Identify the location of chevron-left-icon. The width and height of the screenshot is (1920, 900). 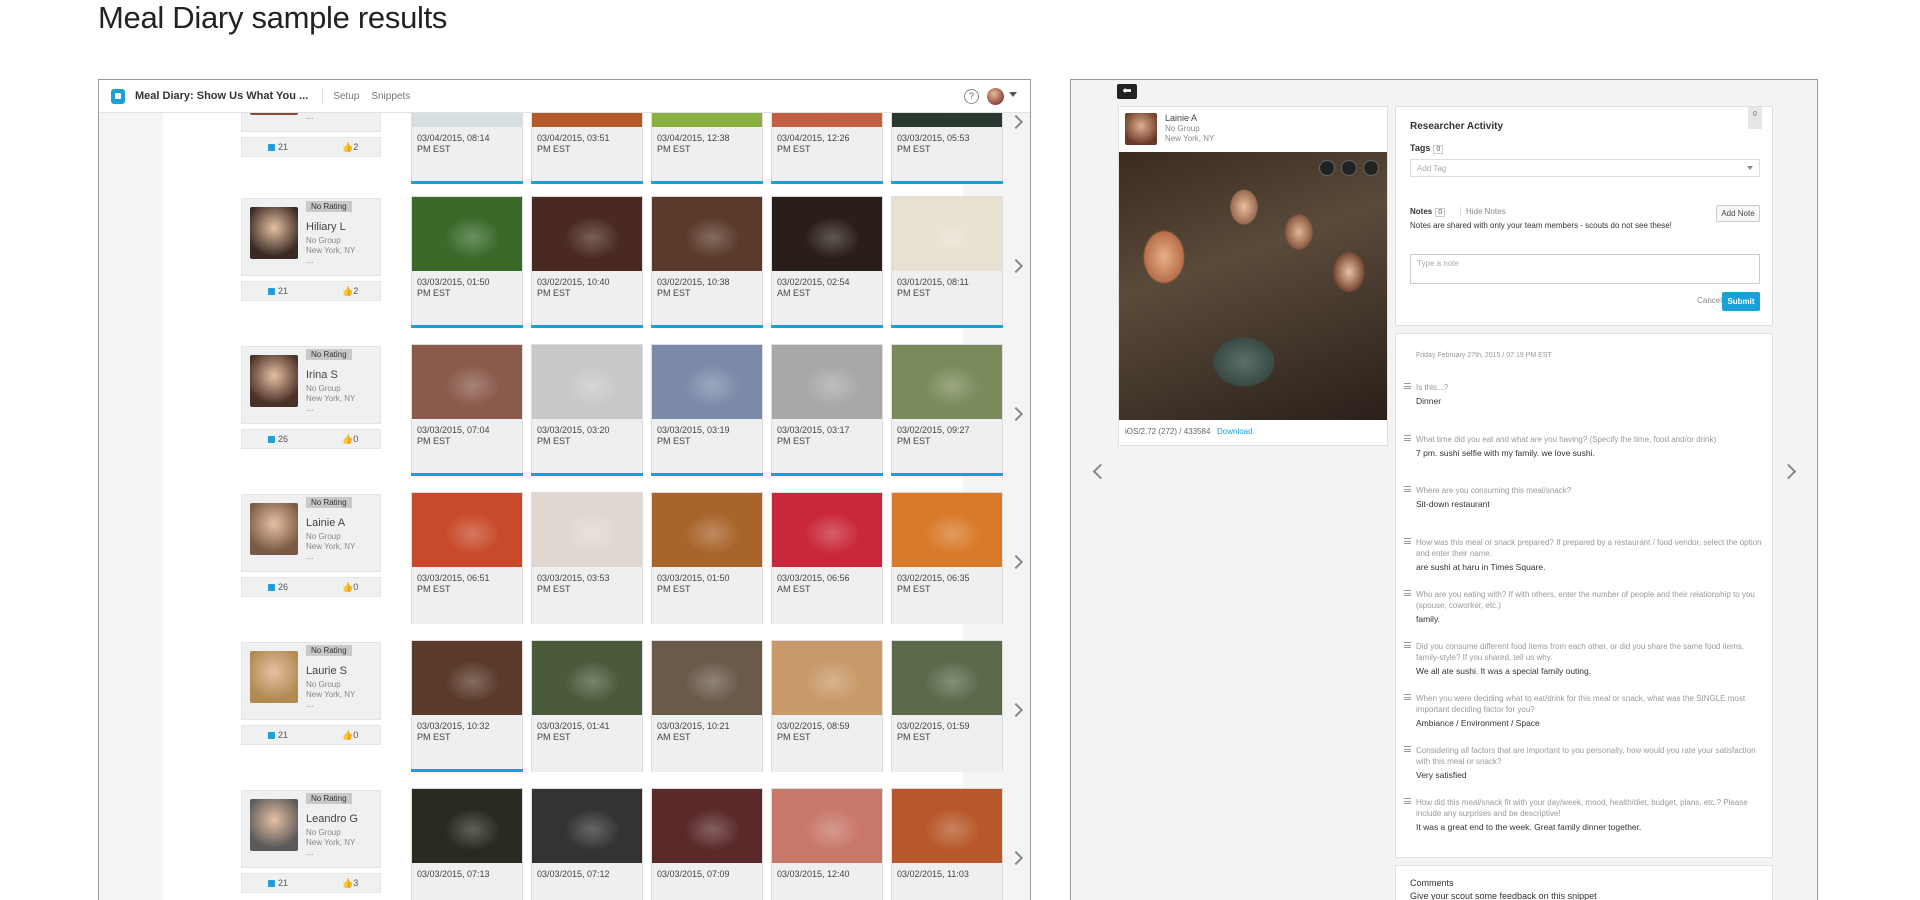
(1100, 471).